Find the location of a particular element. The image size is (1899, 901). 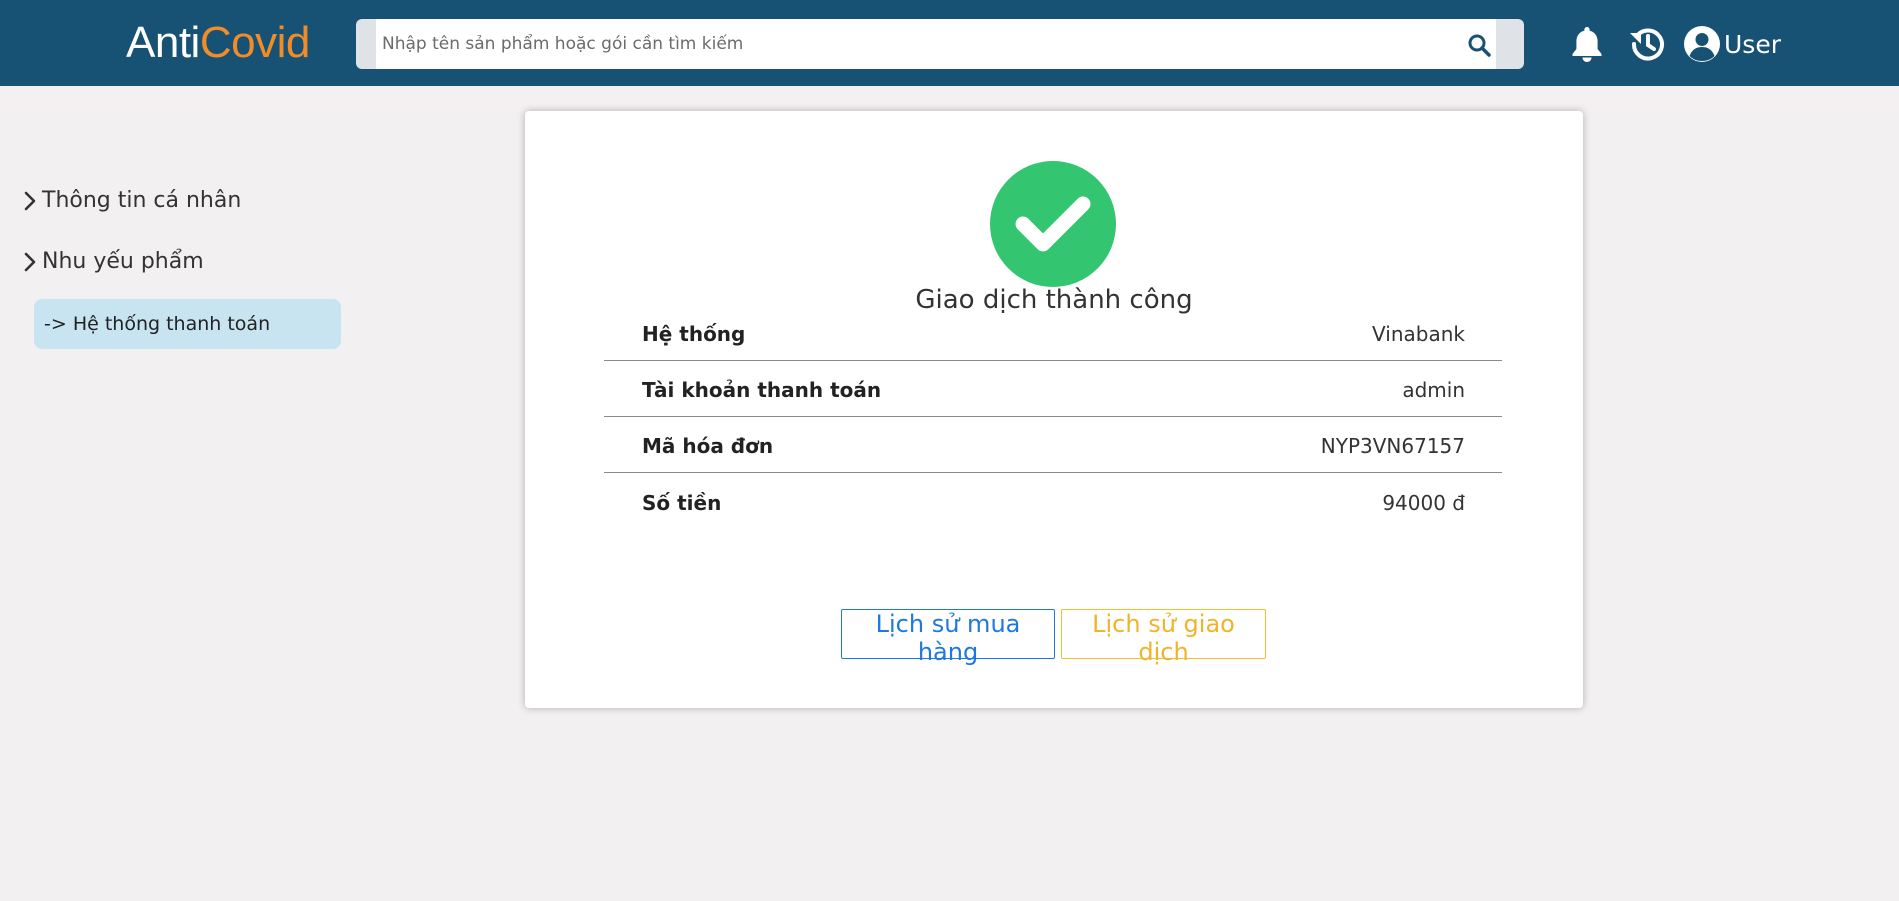

check-circle-icon is located at coordinates (1053, 224).